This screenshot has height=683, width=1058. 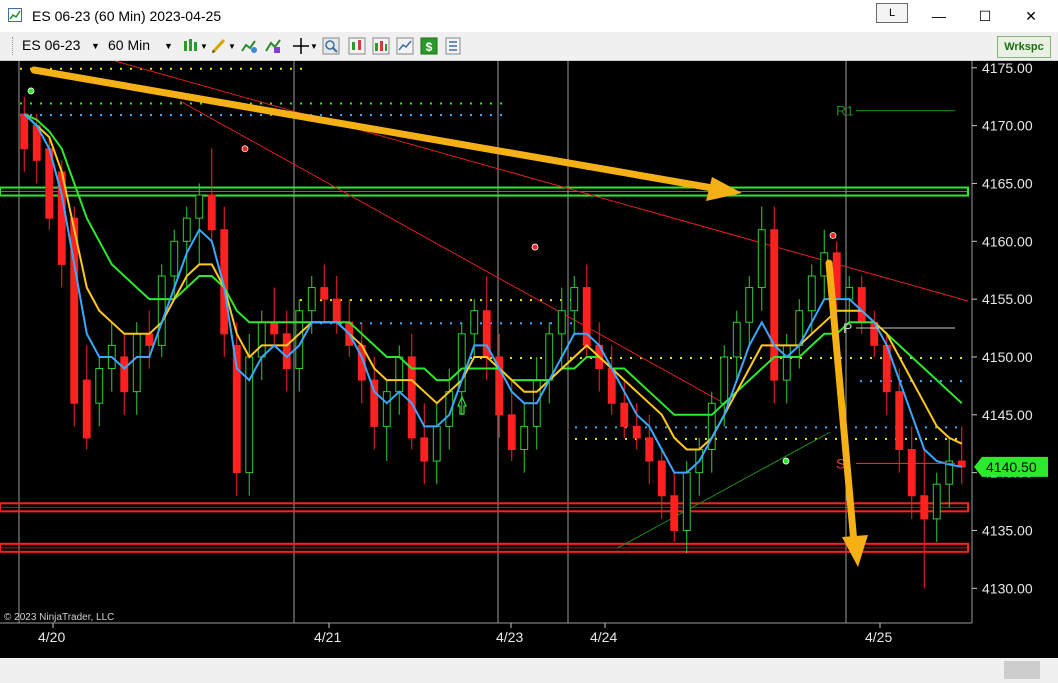 I want to click on minimize-button: —, so click(x=939, y=16).